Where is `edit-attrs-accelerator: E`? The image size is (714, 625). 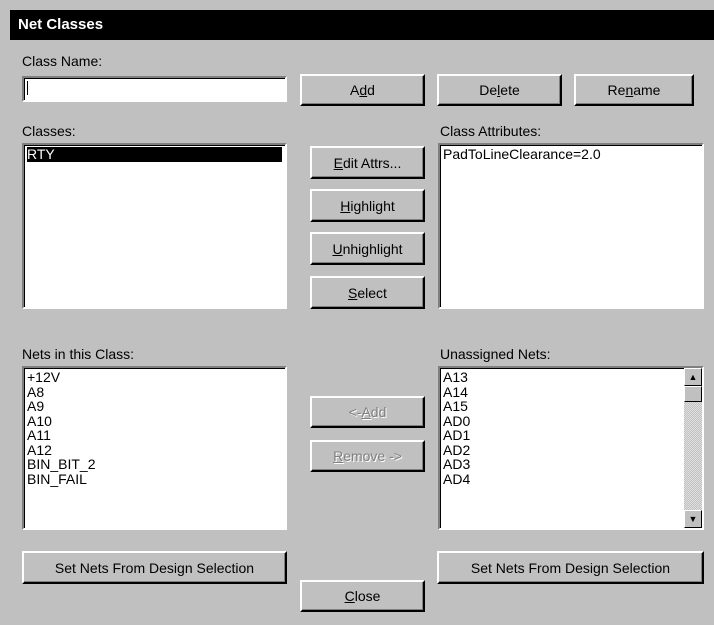 edit-attrs-accelerator: E is located at coordinates (338, 162).